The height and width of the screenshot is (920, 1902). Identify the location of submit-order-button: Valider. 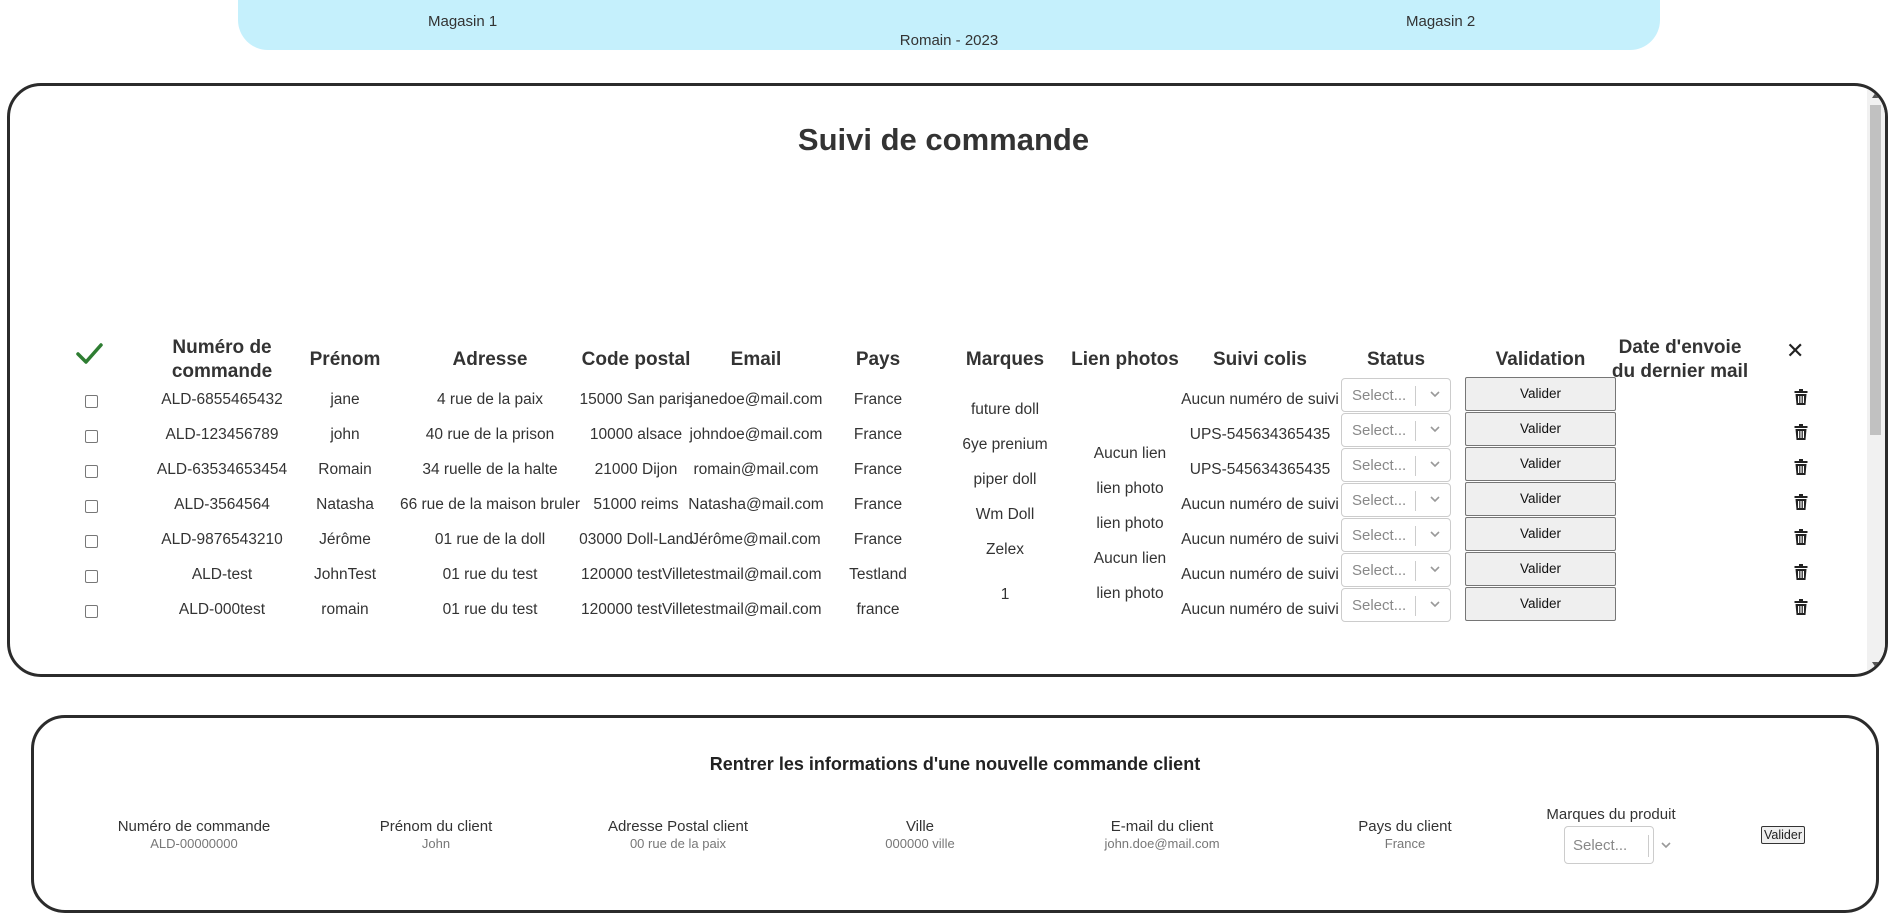
(1783, 835).